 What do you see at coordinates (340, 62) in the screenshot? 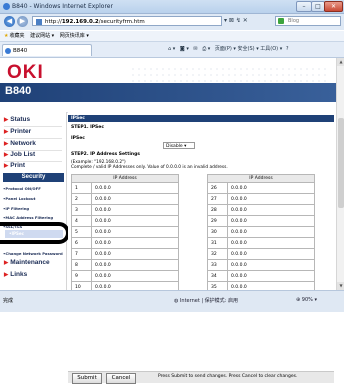
I see `scroll-up-icon: ▲` at bounding box center [340, 62].